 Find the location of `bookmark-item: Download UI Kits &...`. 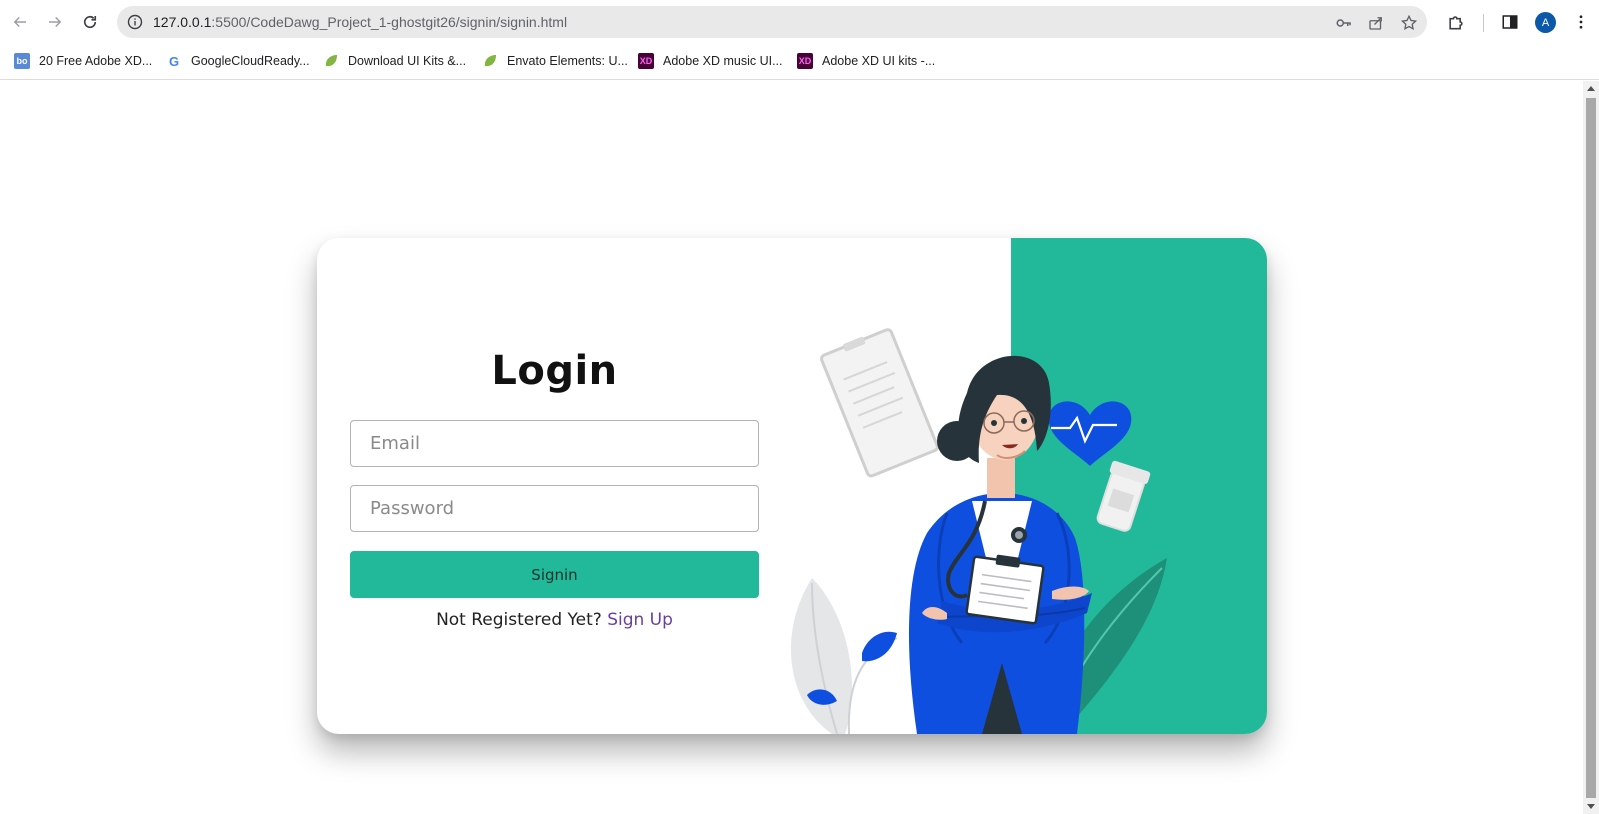

bookmark-item: Download UI Kits &... is located at coordinates (394, 61).